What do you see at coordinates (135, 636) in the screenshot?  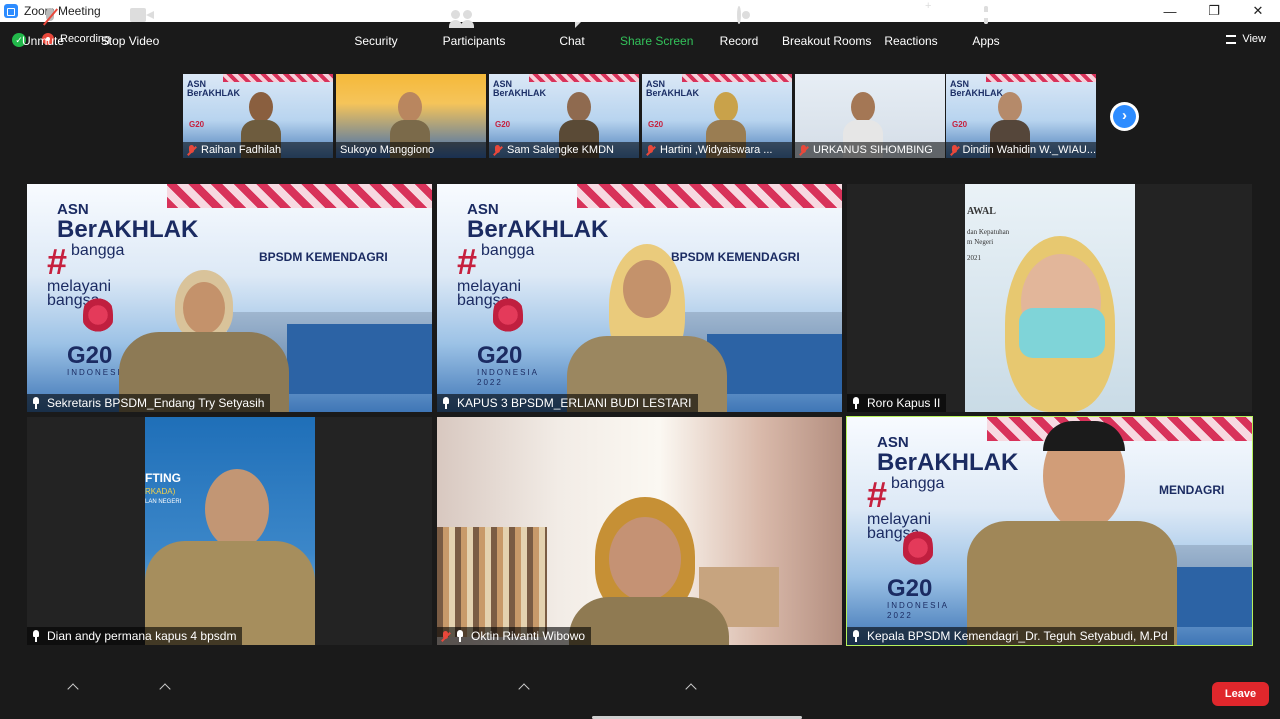 I see `participant-name-tag: Dian andy permana kapus 4 bpsdm` at bounding box center [135, 636].